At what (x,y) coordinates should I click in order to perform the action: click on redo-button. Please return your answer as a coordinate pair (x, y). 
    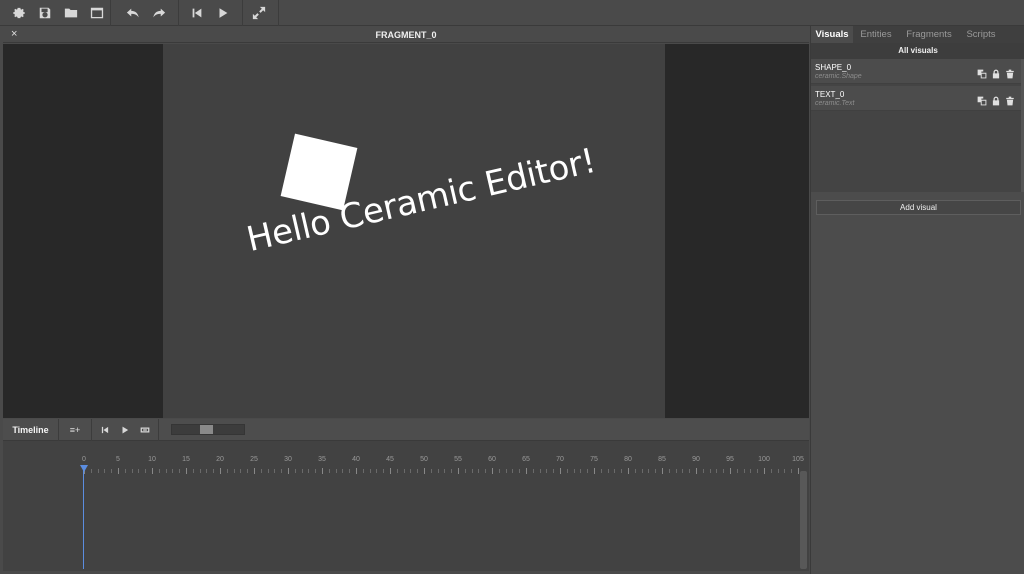
    Looking at the image, I should click on (159, 13).